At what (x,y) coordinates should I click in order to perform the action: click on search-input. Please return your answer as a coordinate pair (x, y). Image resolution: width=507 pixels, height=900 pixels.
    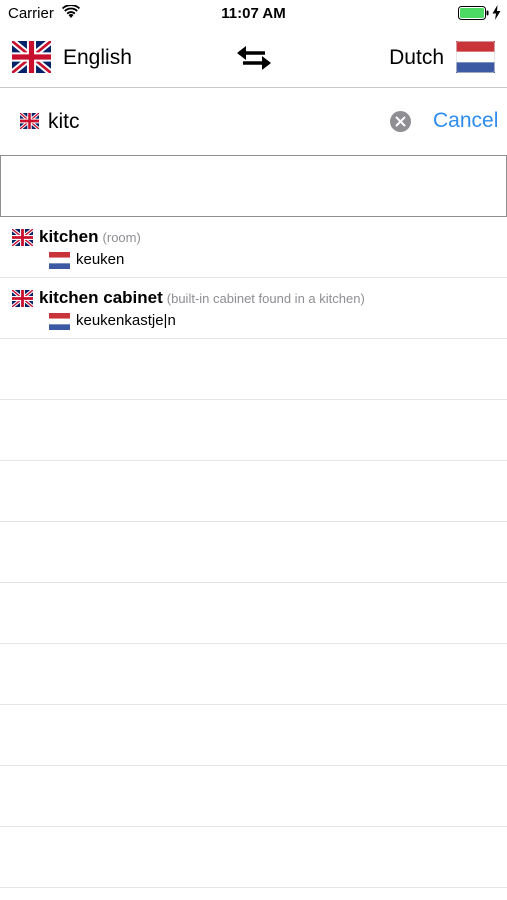
    Looking at the image, I should click on (213, 122).